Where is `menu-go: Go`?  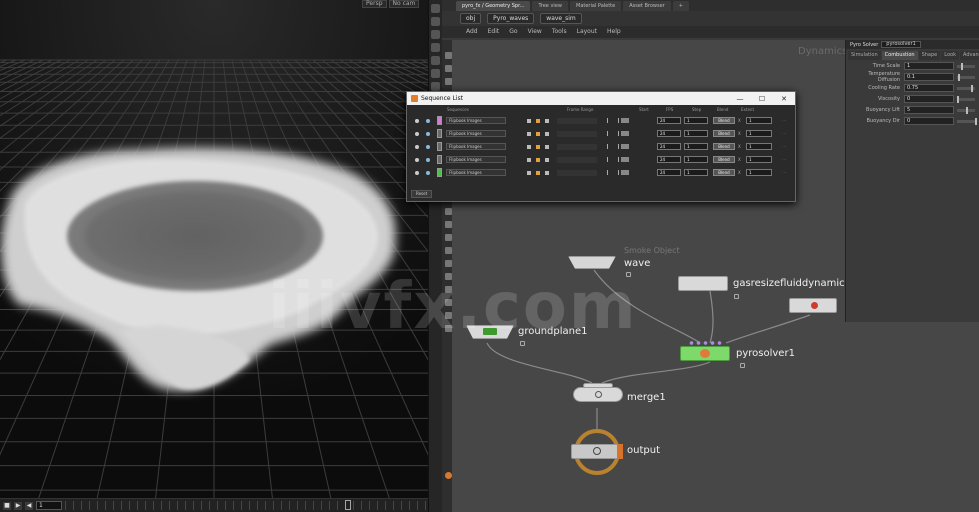 menu-go: Go is located at coordinates (513, 32).